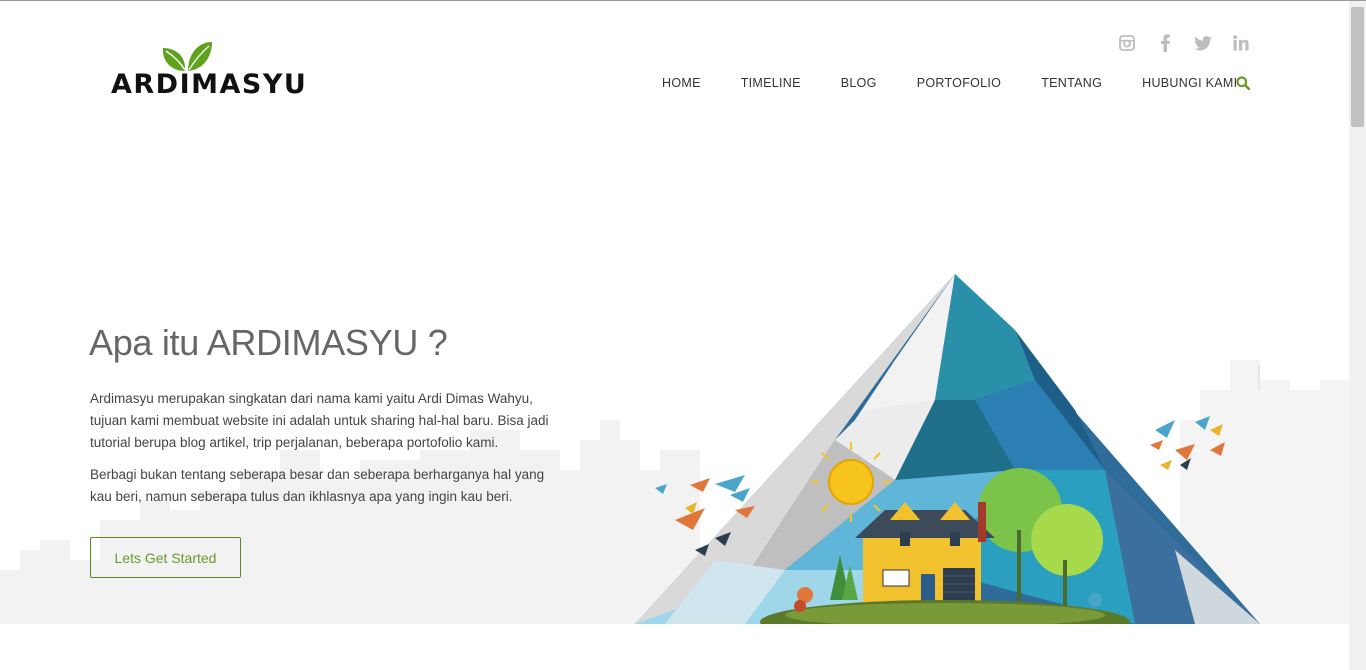 This screenshot has width=1366, height=670. Describe the element at coordinates (683, 0) in the screenshot. I see `window-top-border` at that location.